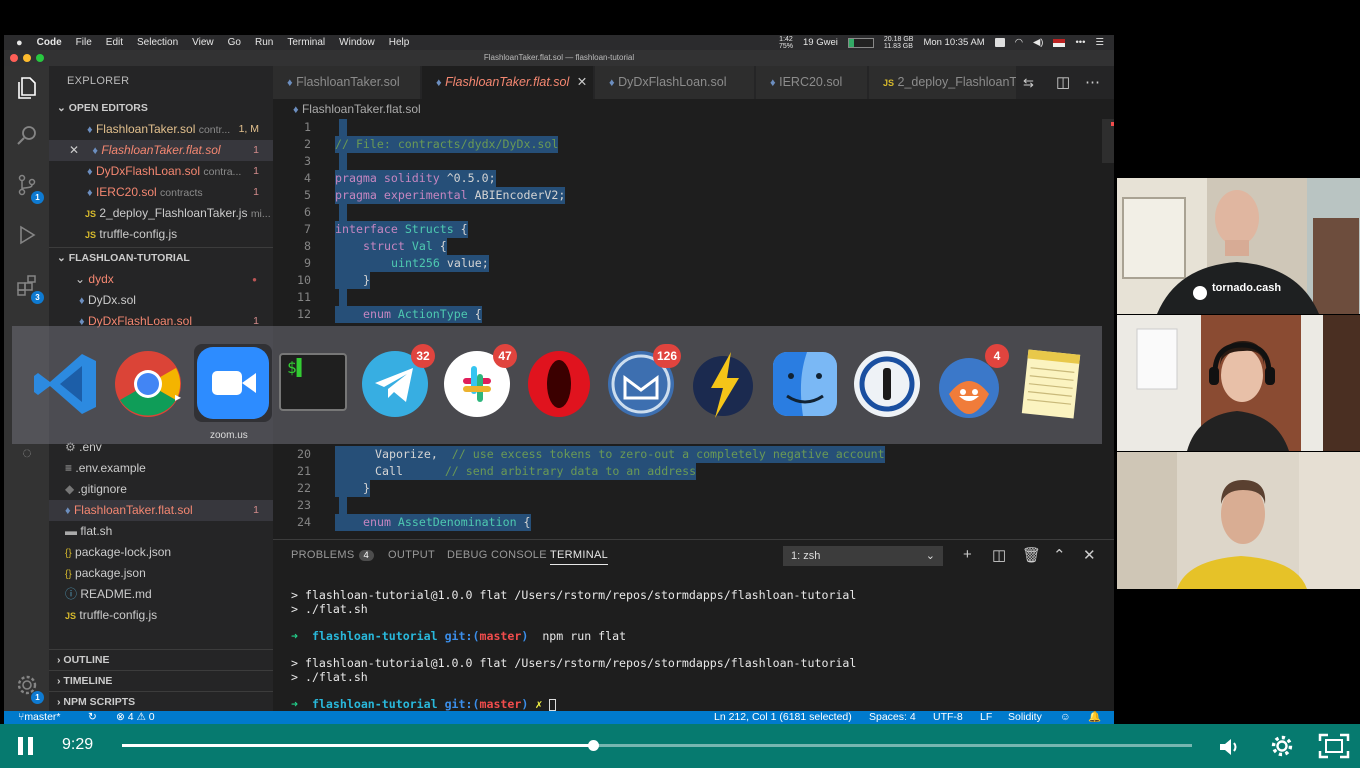 The height and width of the screenshot is (768, 1360). I want to click on sync-icon: ↻, so click(92, 717).